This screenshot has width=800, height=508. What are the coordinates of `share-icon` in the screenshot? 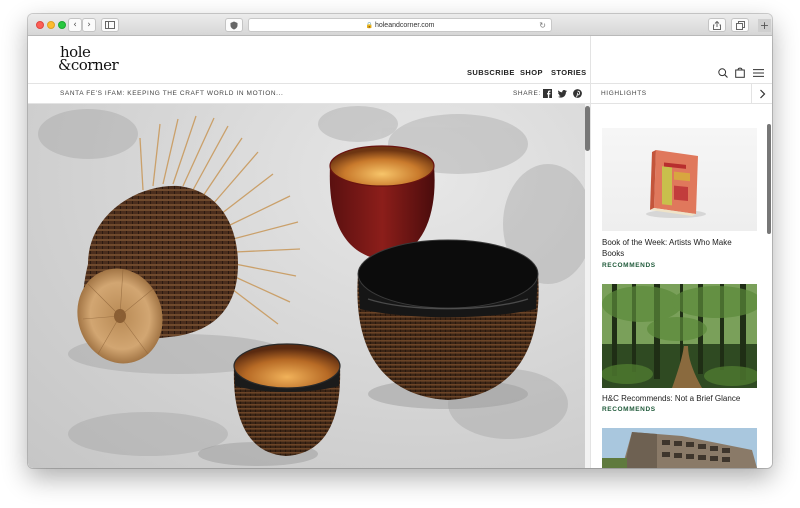 It's located at (717, 25).